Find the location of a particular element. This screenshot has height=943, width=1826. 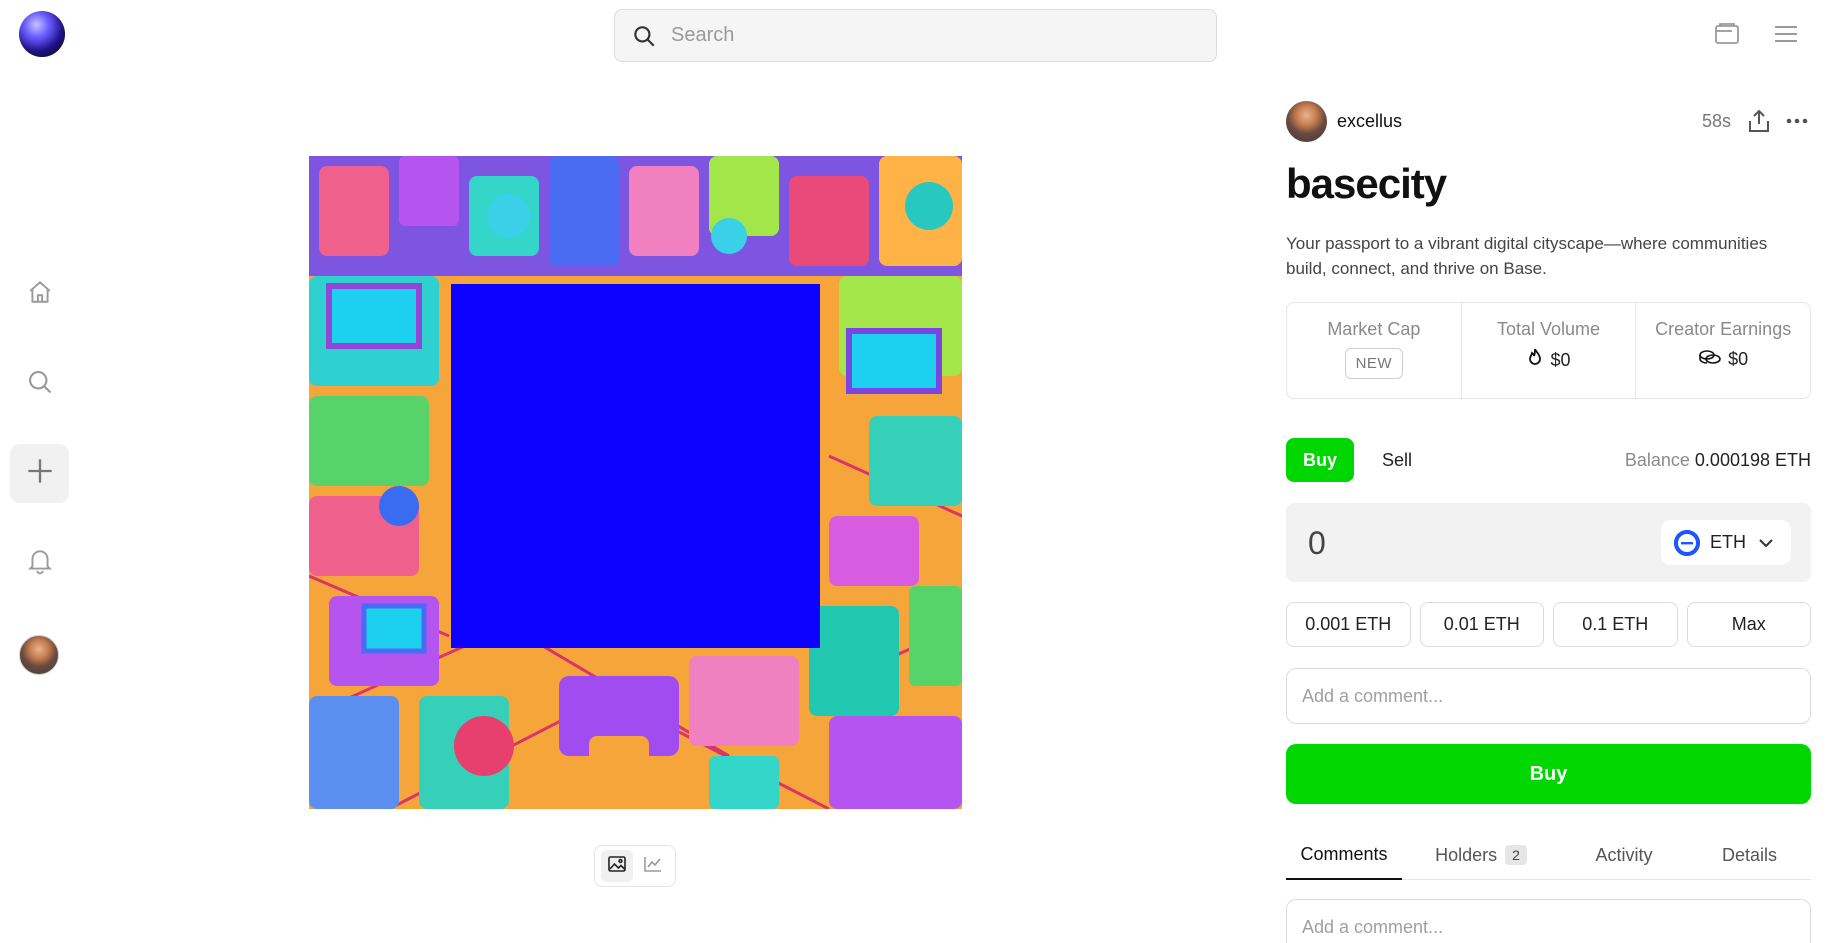

coin-tabs: Comments Holders 2 Activity Details is located at coordinates (1548, 855).